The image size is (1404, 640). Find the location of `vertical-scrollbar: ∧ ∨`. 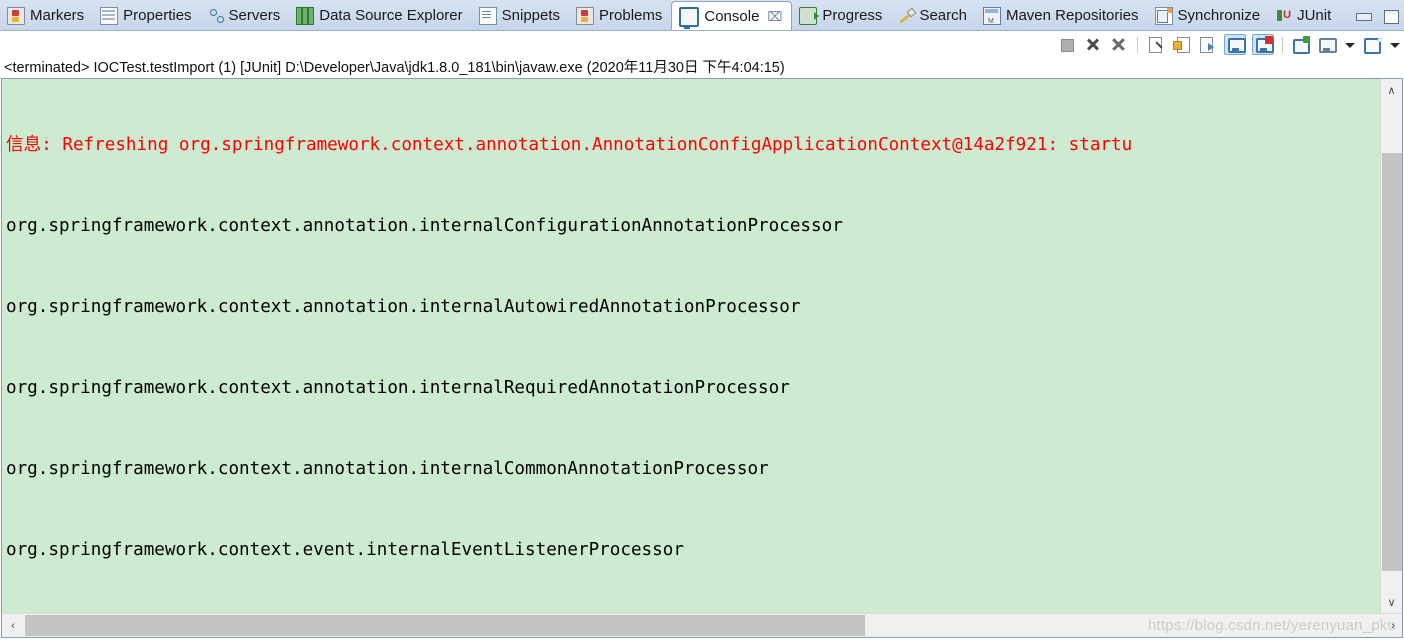

vertical-scrollbar: ∧ ∨ is located at coordinates (1391, 346).